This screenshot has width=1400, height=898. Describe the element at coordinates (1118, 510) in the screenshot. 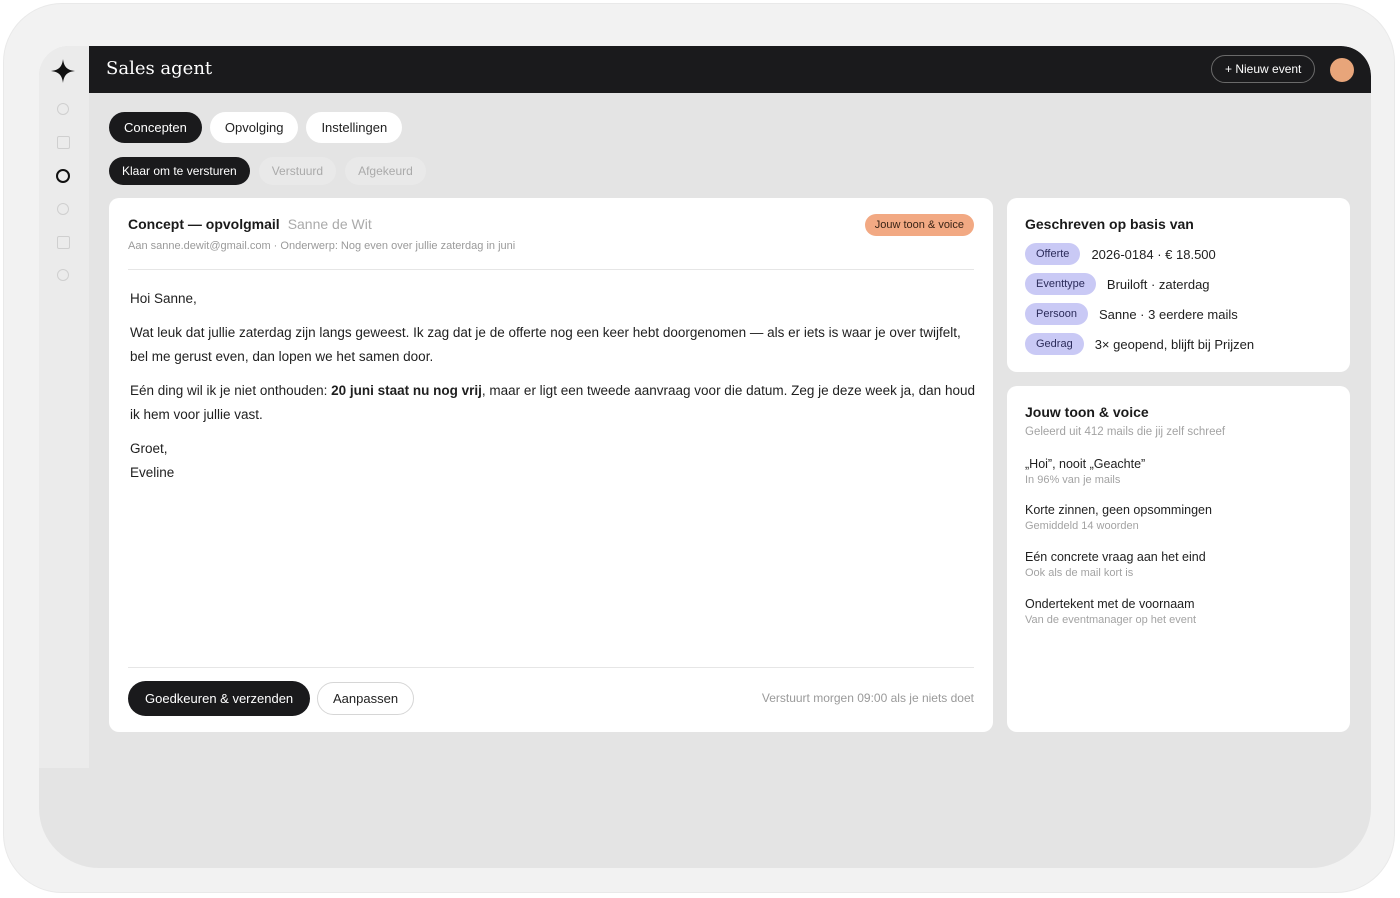

I see `trait-title: Korte zinnen, geen opsommingen` at that location.